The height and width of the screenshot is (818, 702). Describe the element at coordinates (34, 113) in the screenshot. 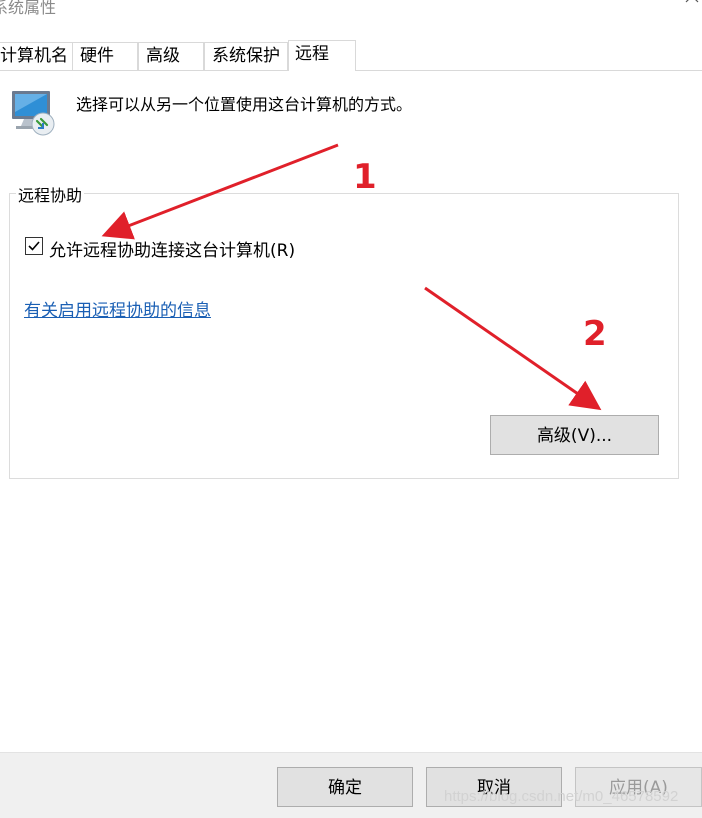

I see `remote-desktop-icon` at that location.